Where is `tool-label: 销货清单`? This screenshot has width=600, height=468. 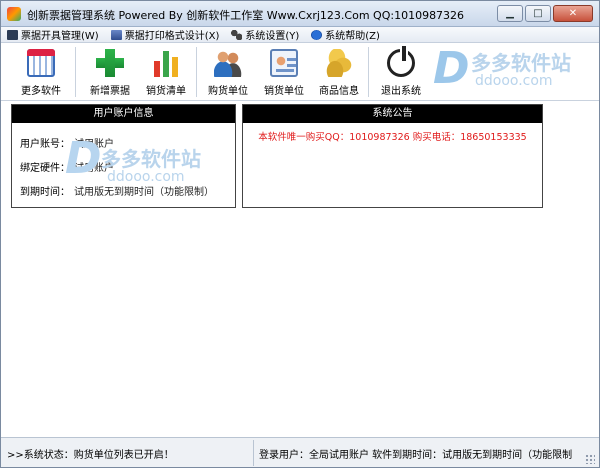
tool-label: 销货清单 is located at coordinates (166, 91).